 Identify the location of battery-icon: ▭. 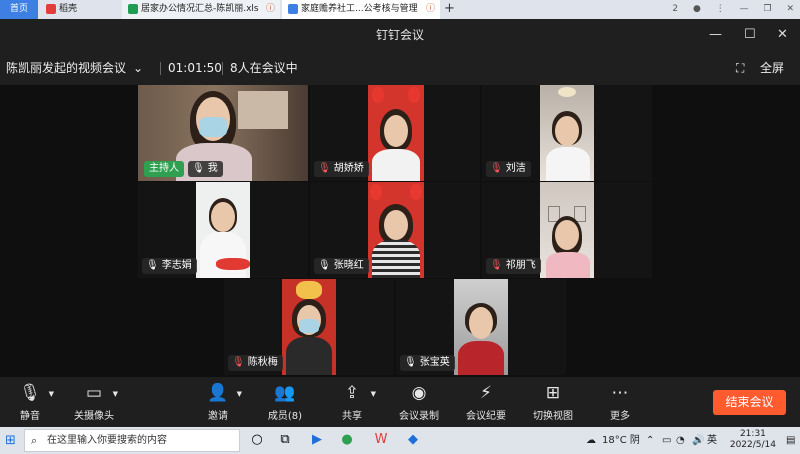
(666, 440).